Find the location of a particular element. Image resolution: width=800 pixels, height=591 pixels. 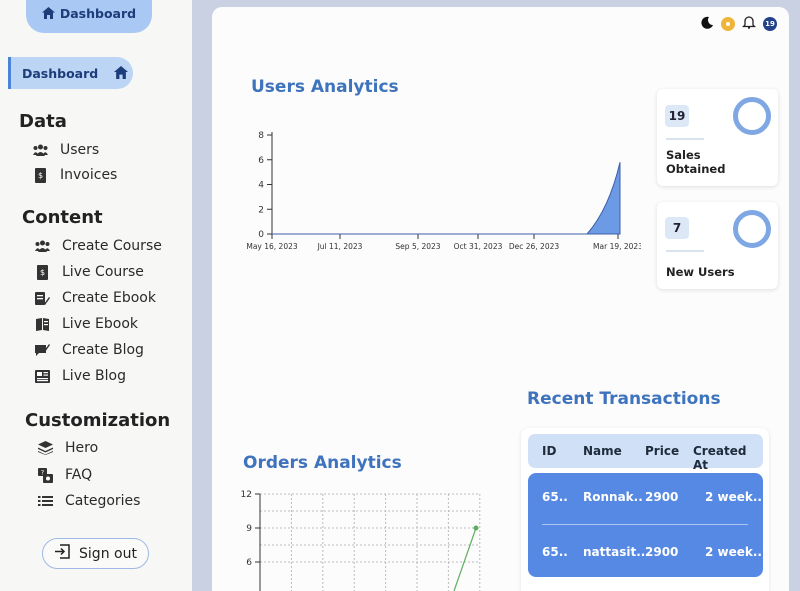

sidebar-item-label: Live Course is located at coordinates (103, 272).